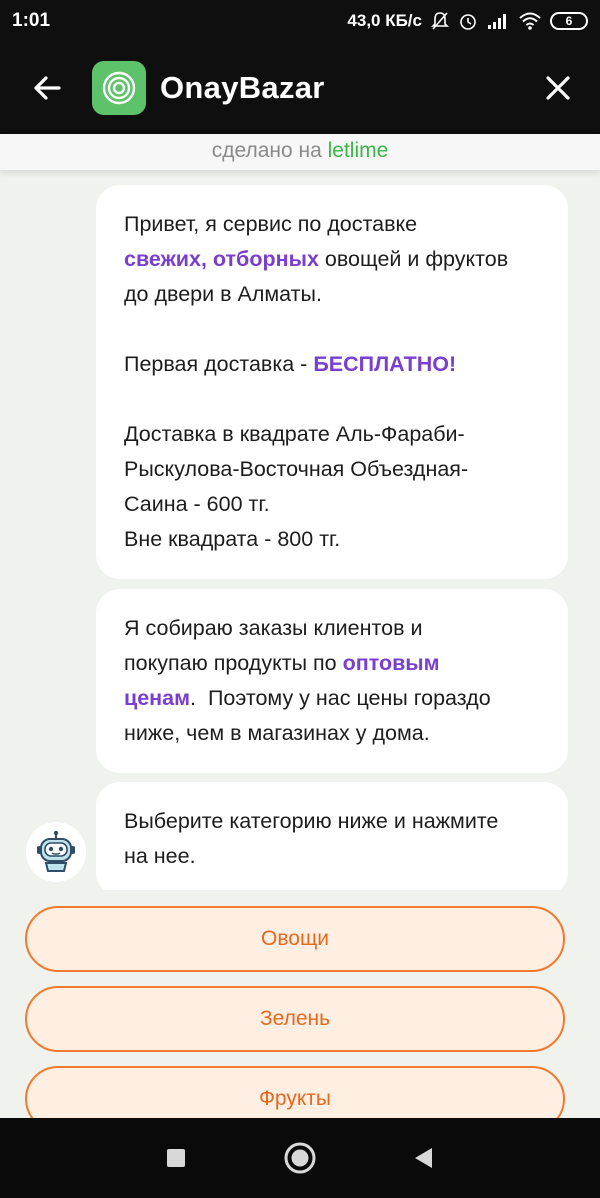  I want to click on message-highlight: оптовым, so click(391, 663).